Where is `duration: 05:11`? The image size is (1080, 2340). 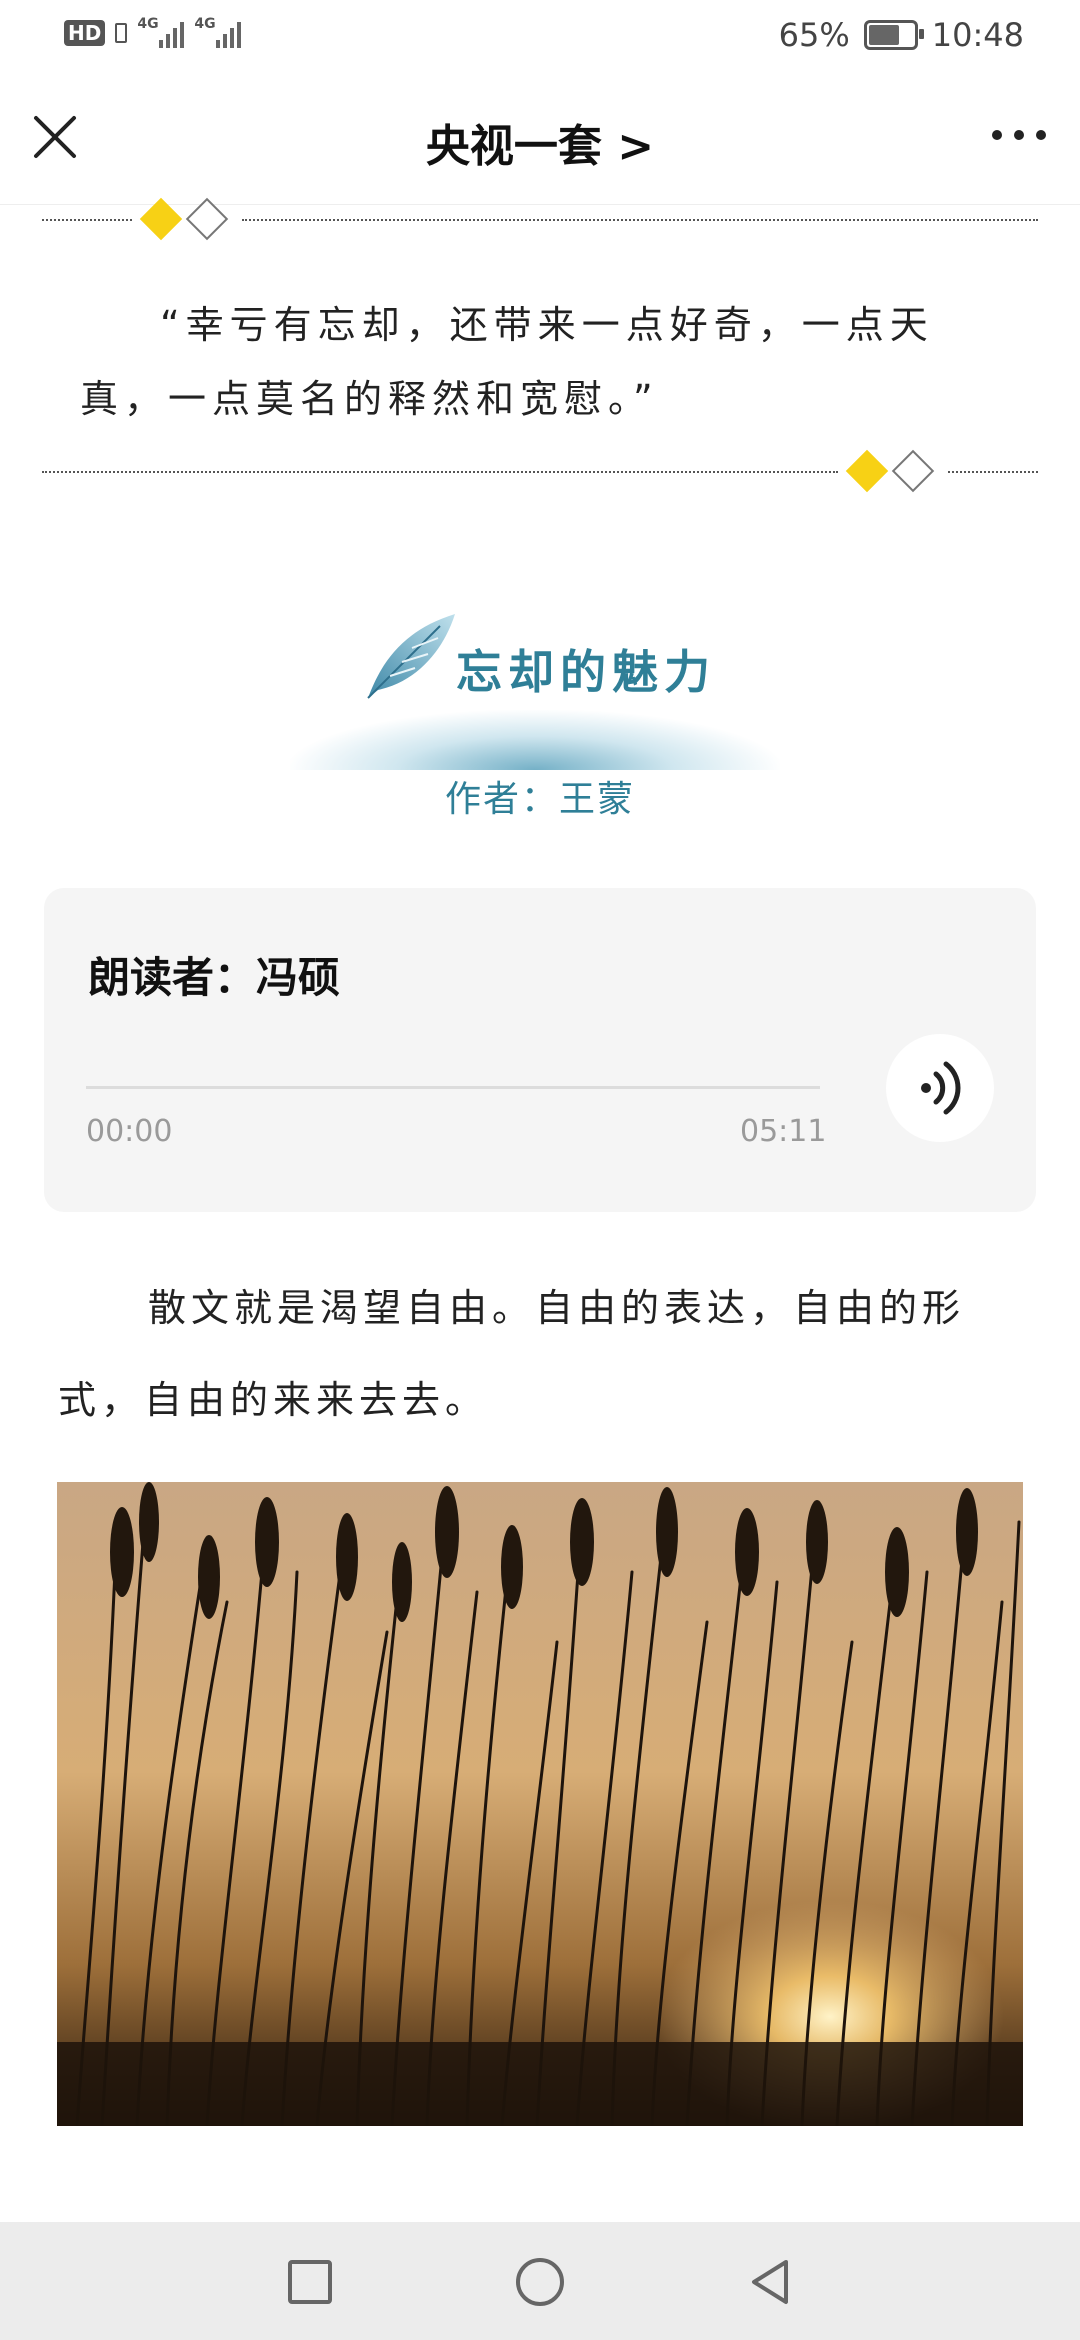
duration: 05:11 is located at coordinates (783, 1131).